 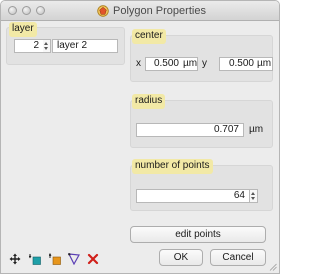 I want to click on radius-label: radius, so click(x=149, y=101).